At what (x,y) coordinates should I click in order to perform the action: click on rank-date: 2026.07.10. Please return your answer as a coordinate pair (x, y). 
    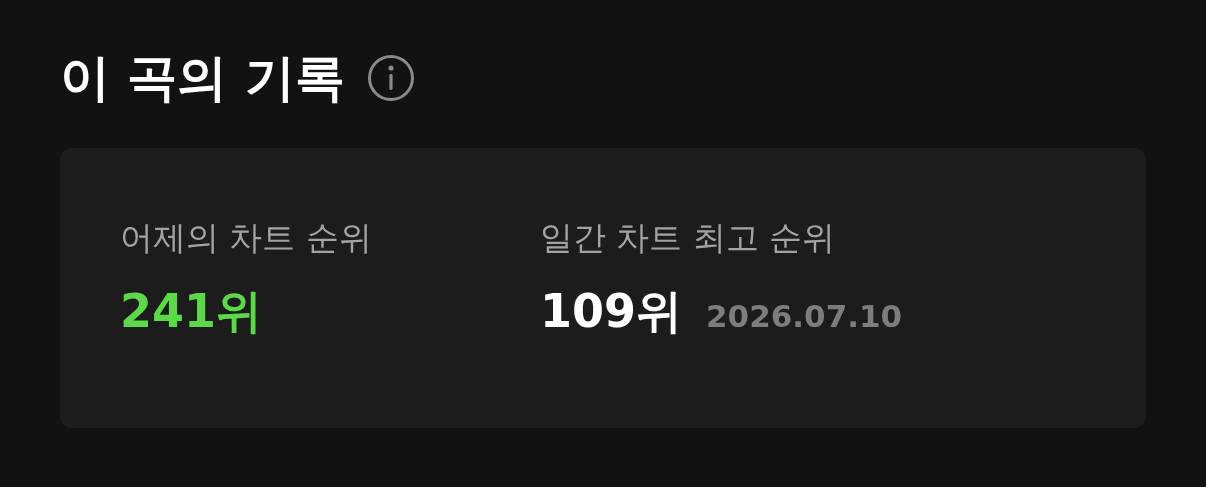
    Looking at the image, I should click on (804, 316).